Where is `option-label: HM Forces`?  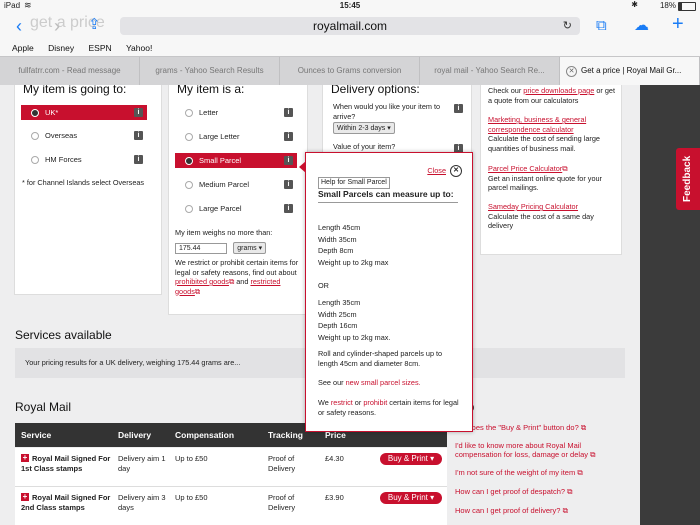
option-label: HM Forces is located at coordinates (63, 159).